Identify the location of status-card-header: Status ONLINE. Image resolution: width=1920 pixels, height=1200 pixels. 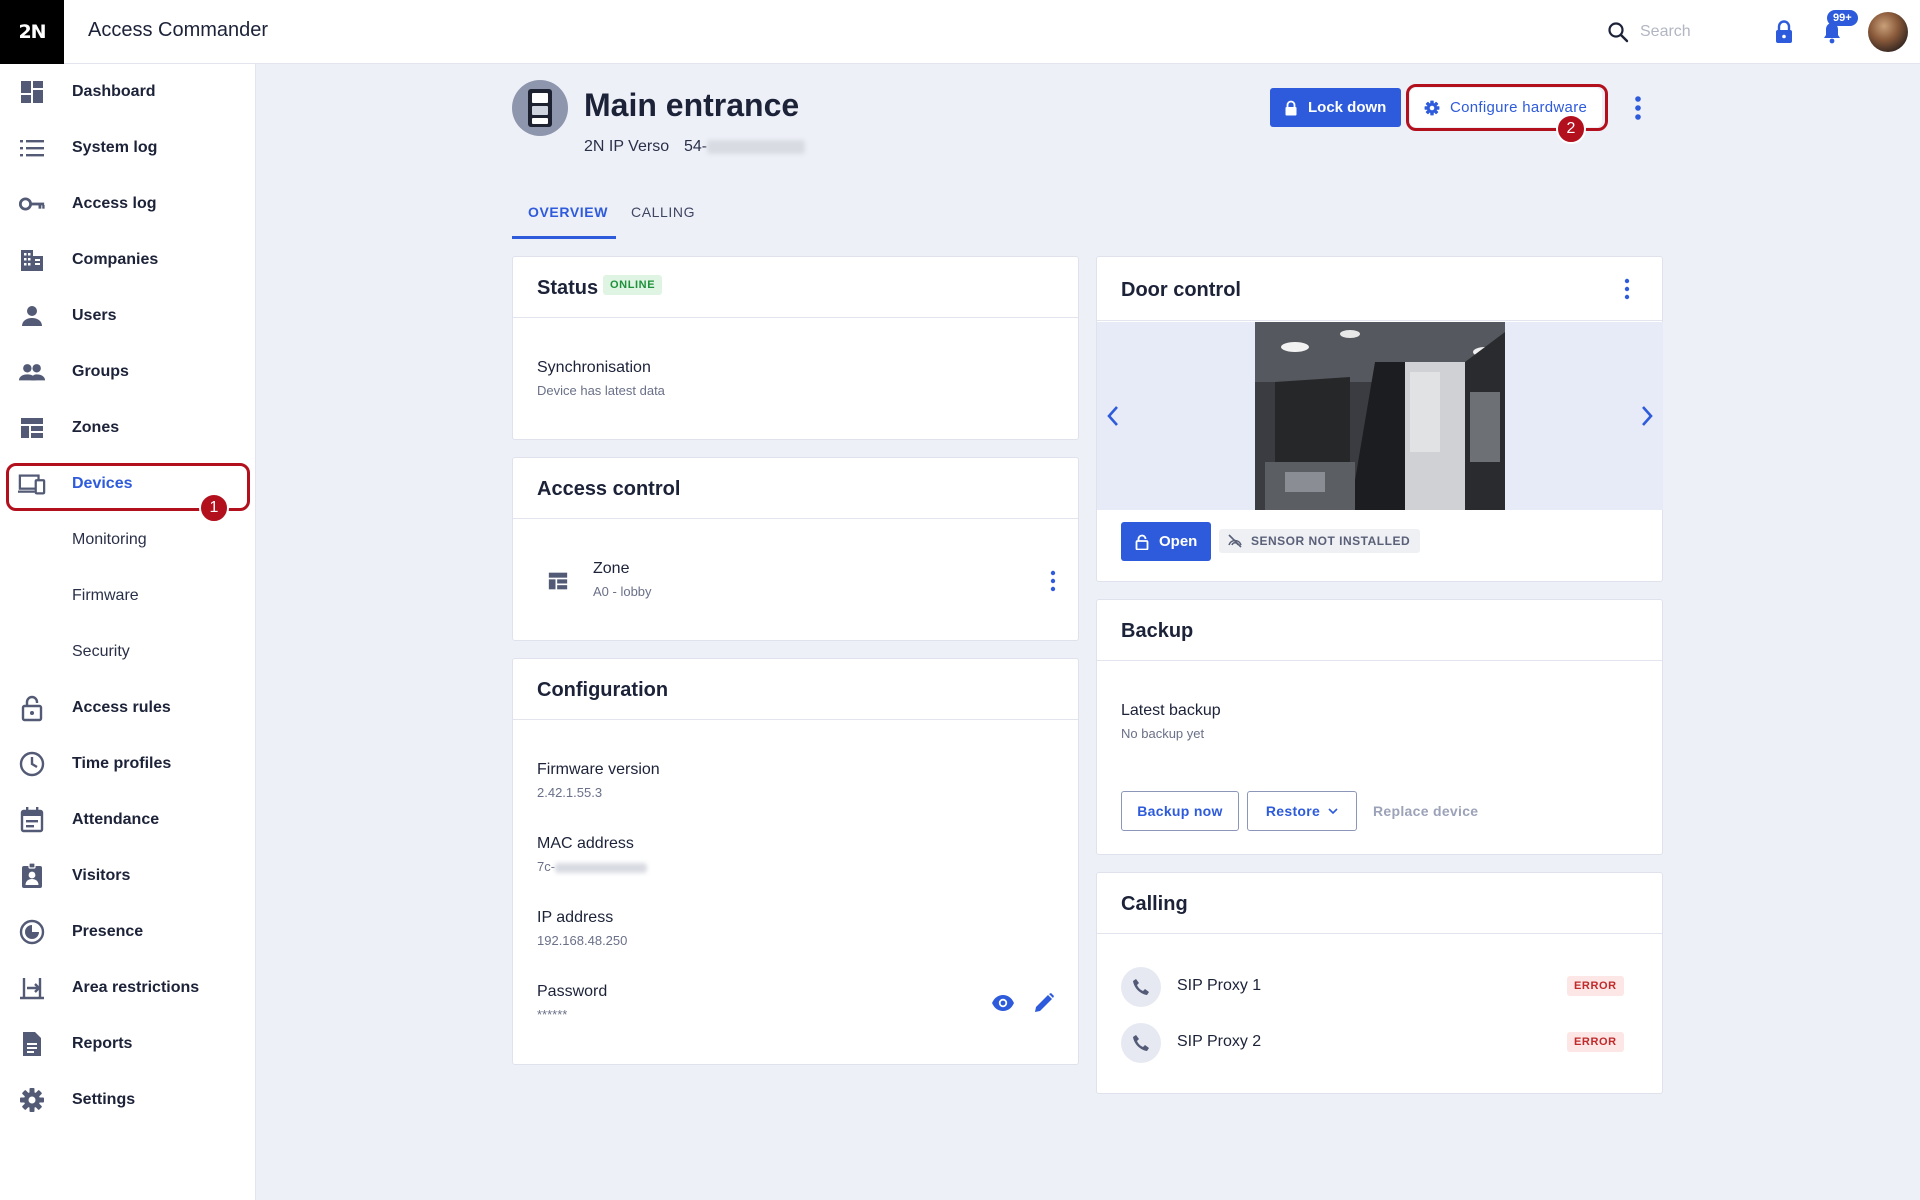
(795, 287).